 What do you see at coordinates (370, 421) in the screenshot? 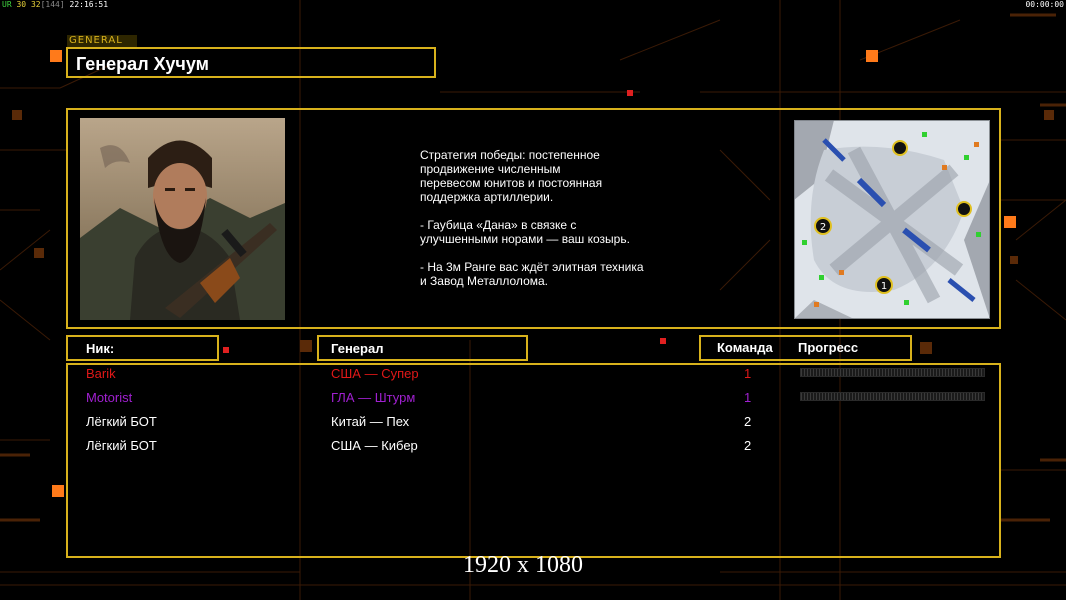
I see `player-general: Китай — Пех` at bounding box center [370, 421].